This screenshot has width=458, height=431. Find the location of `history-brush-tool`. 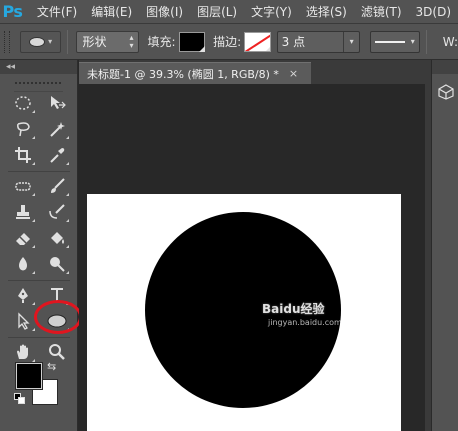

history-brush-tool is located at coordinates (57, 212).